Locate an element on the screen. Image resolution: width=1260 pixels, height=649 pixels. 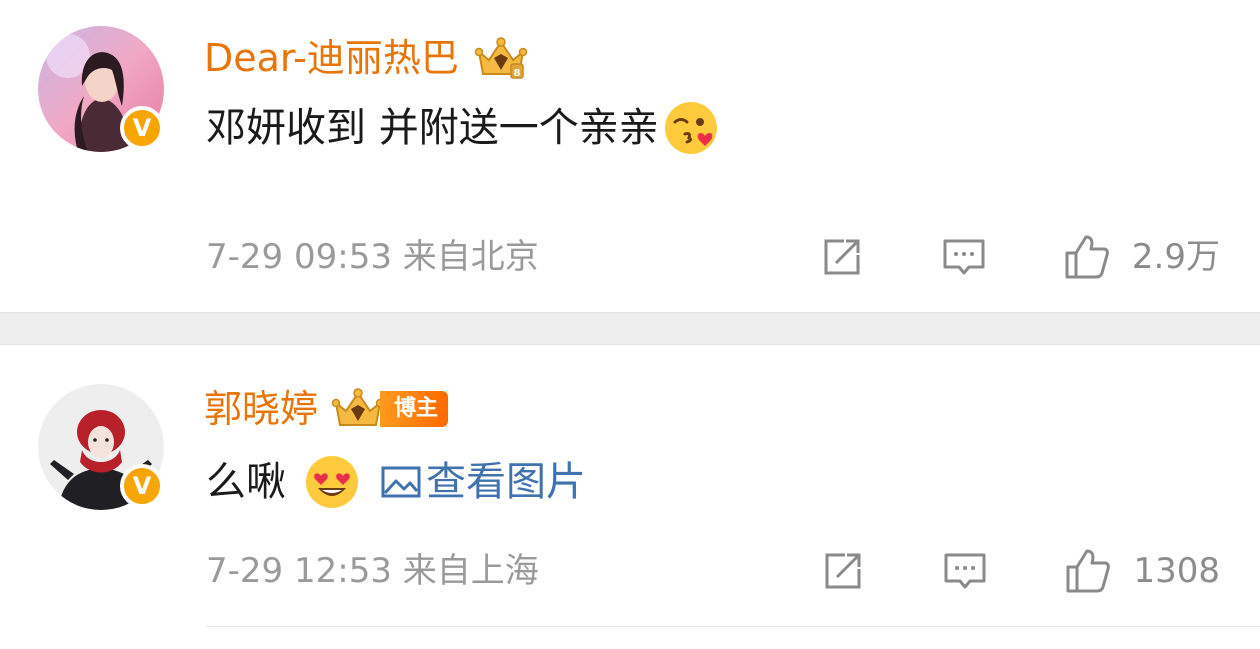
comment-separator is located at coordinates (630, 328).